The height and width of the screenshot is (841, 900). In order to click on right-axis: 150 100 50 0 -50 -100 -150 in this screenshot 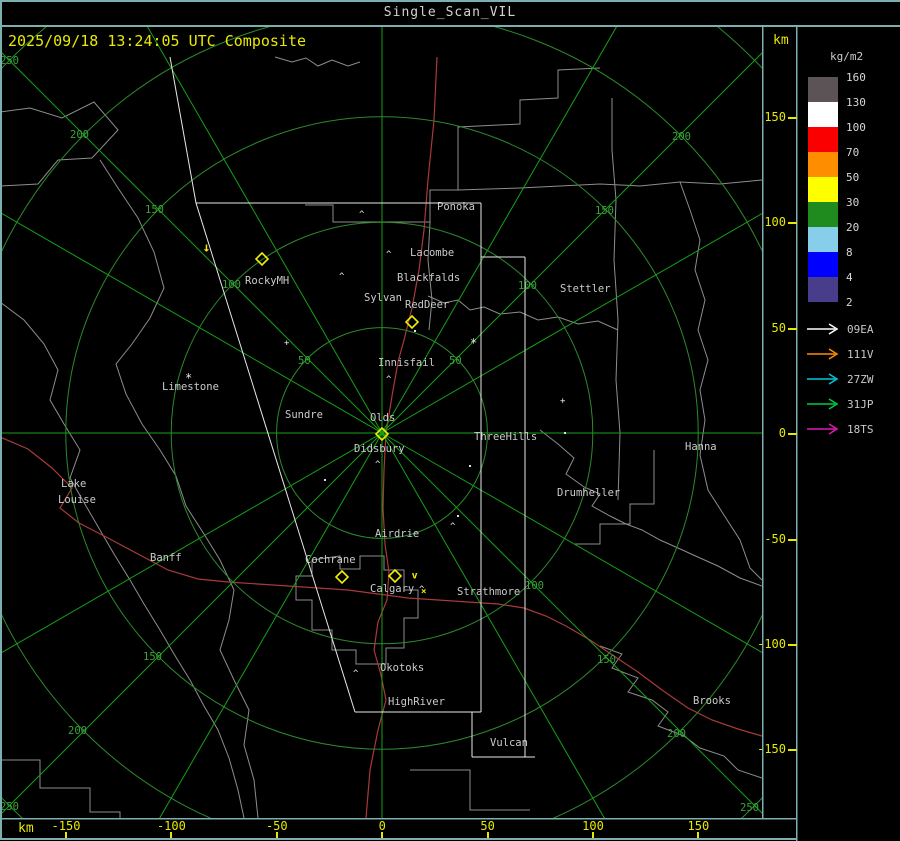, I will do `click(777, 423)`.